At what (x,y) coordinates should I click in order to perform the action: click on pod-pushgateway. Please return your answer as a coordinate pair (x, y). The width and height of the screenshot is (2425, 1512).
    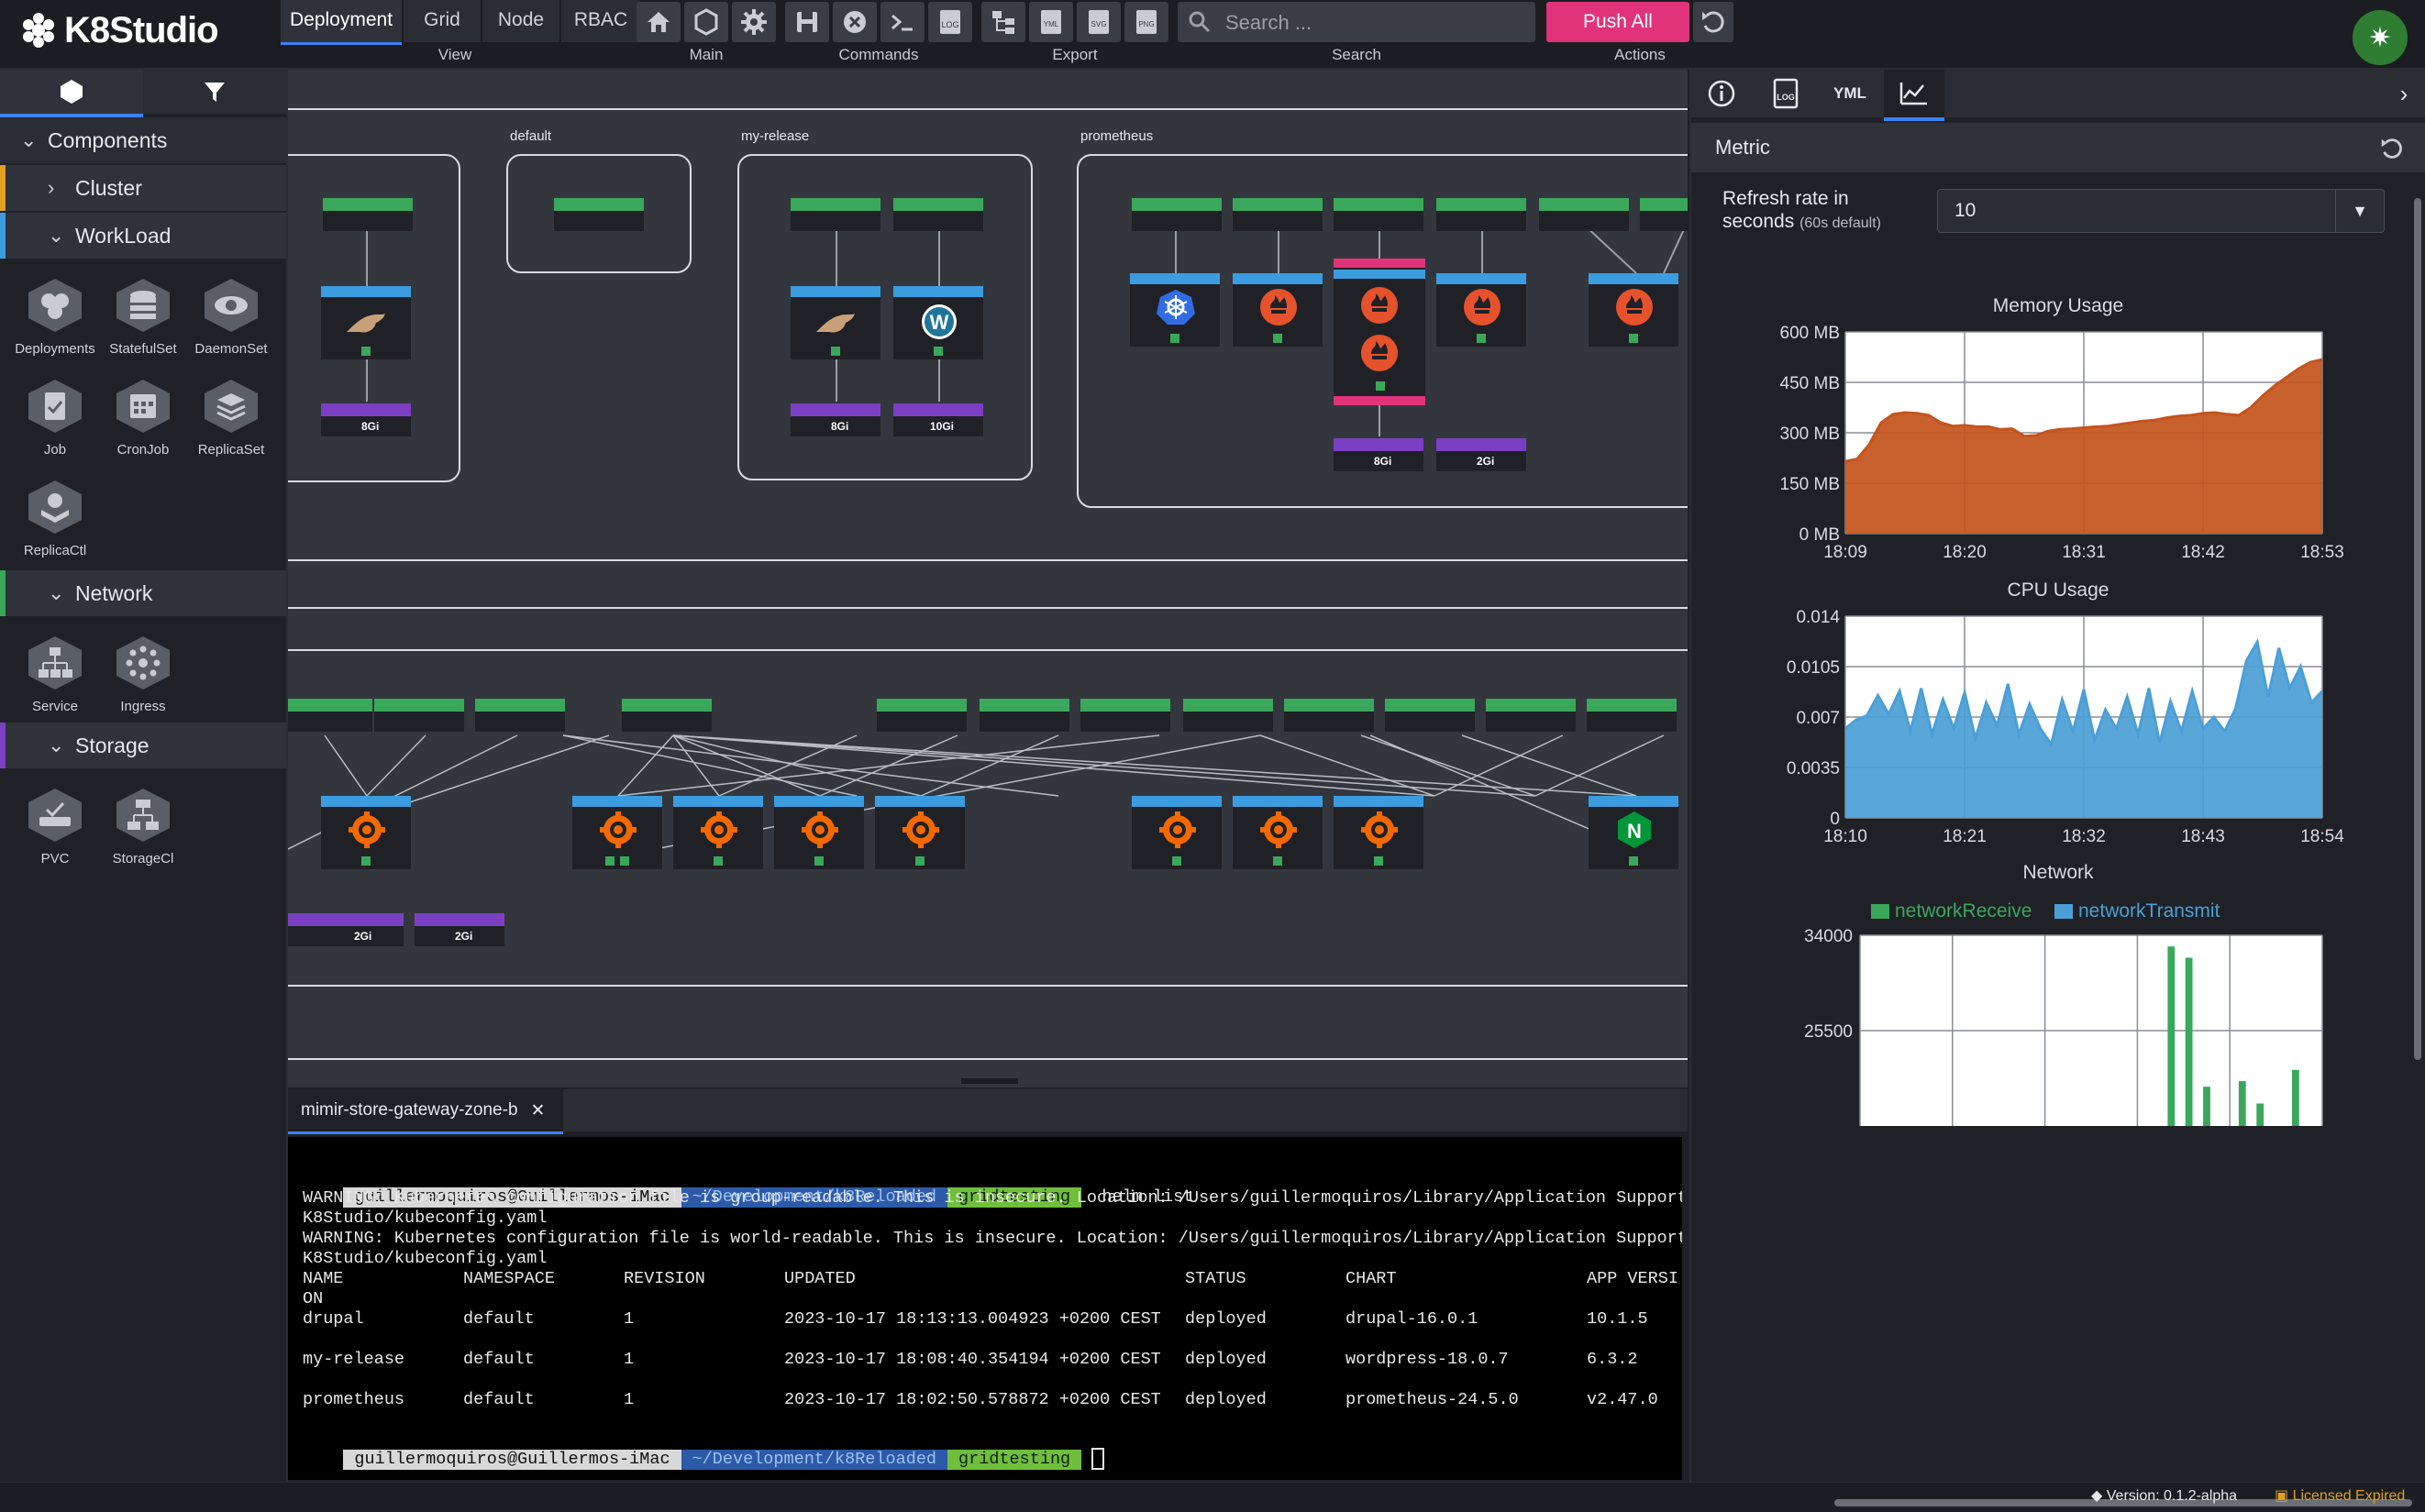
    Looking at the image, I should click on (1633, 310).